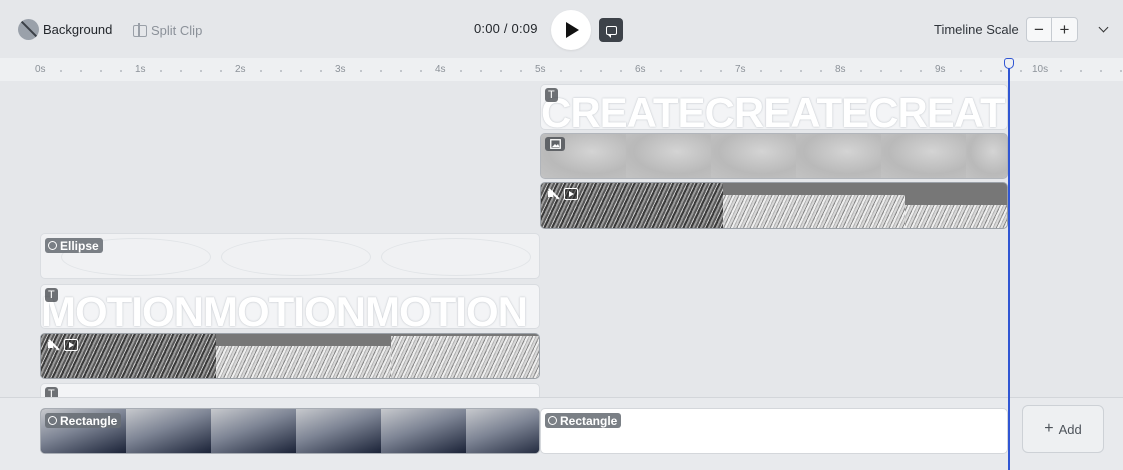 The image size is (1123, 470). What do you see at coordinates (240, 69) in the screenshot?
I see `ruler-tick: 2s` at bounding box center [240, 69].